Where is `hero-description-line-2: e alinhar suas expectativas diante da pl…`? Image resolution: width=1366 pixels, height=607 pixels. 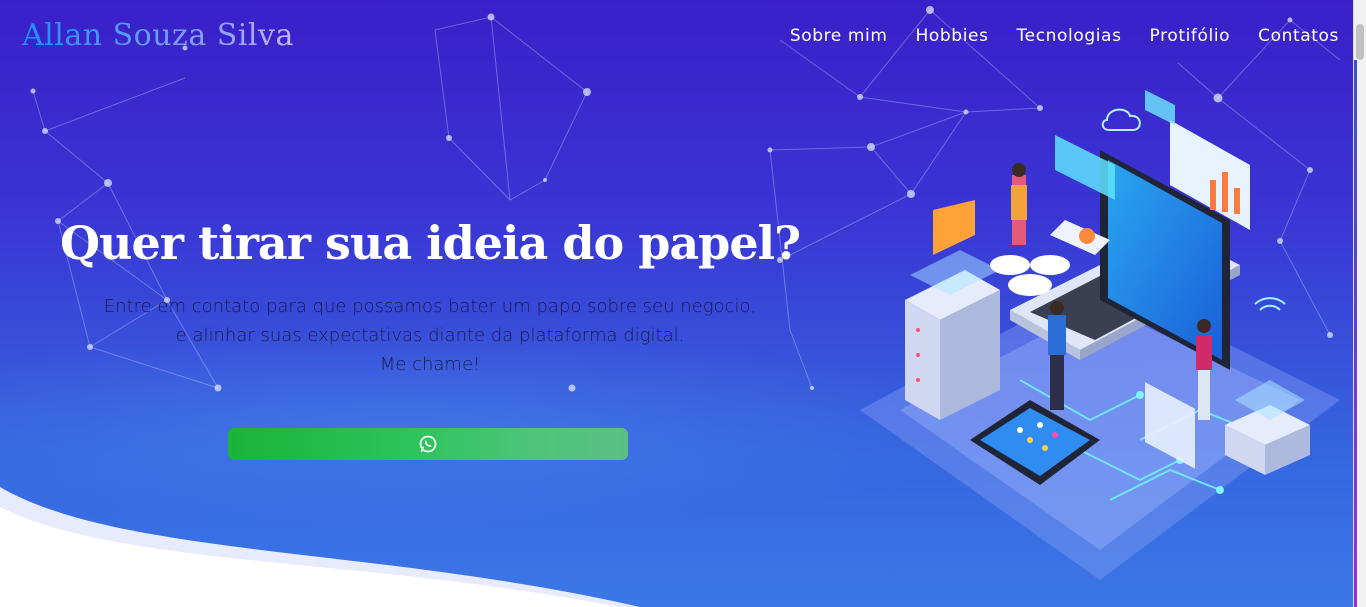
hero-description-line-2: e alinhar suas expectativas diante da pl… is located at coordinates (430, 335).